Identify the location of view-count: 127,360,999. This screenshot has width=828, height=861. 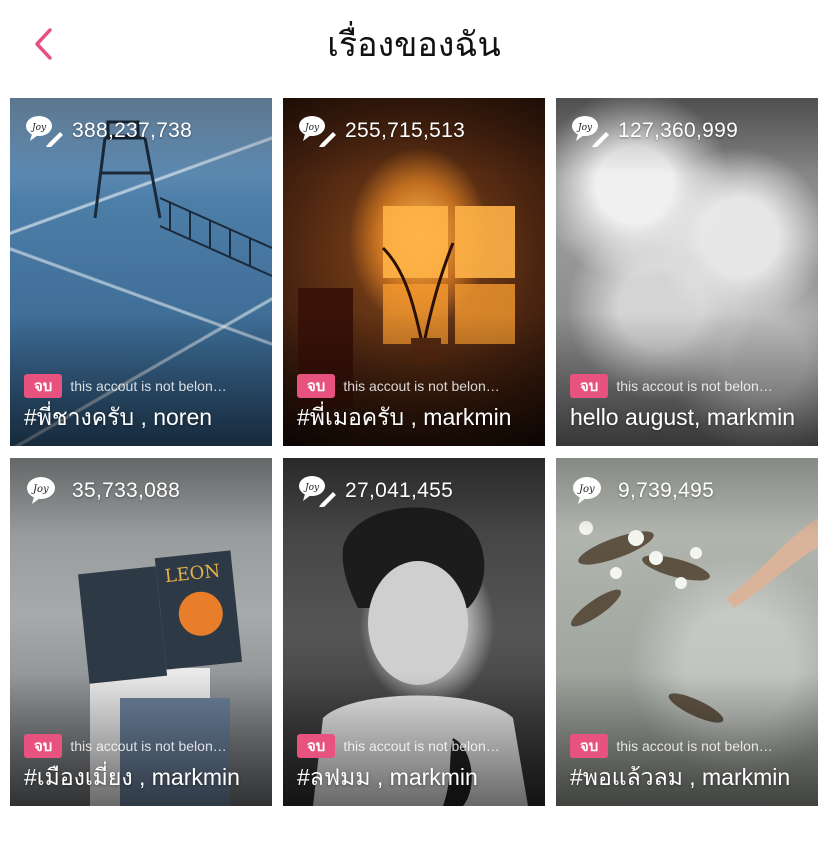
(678, 130).